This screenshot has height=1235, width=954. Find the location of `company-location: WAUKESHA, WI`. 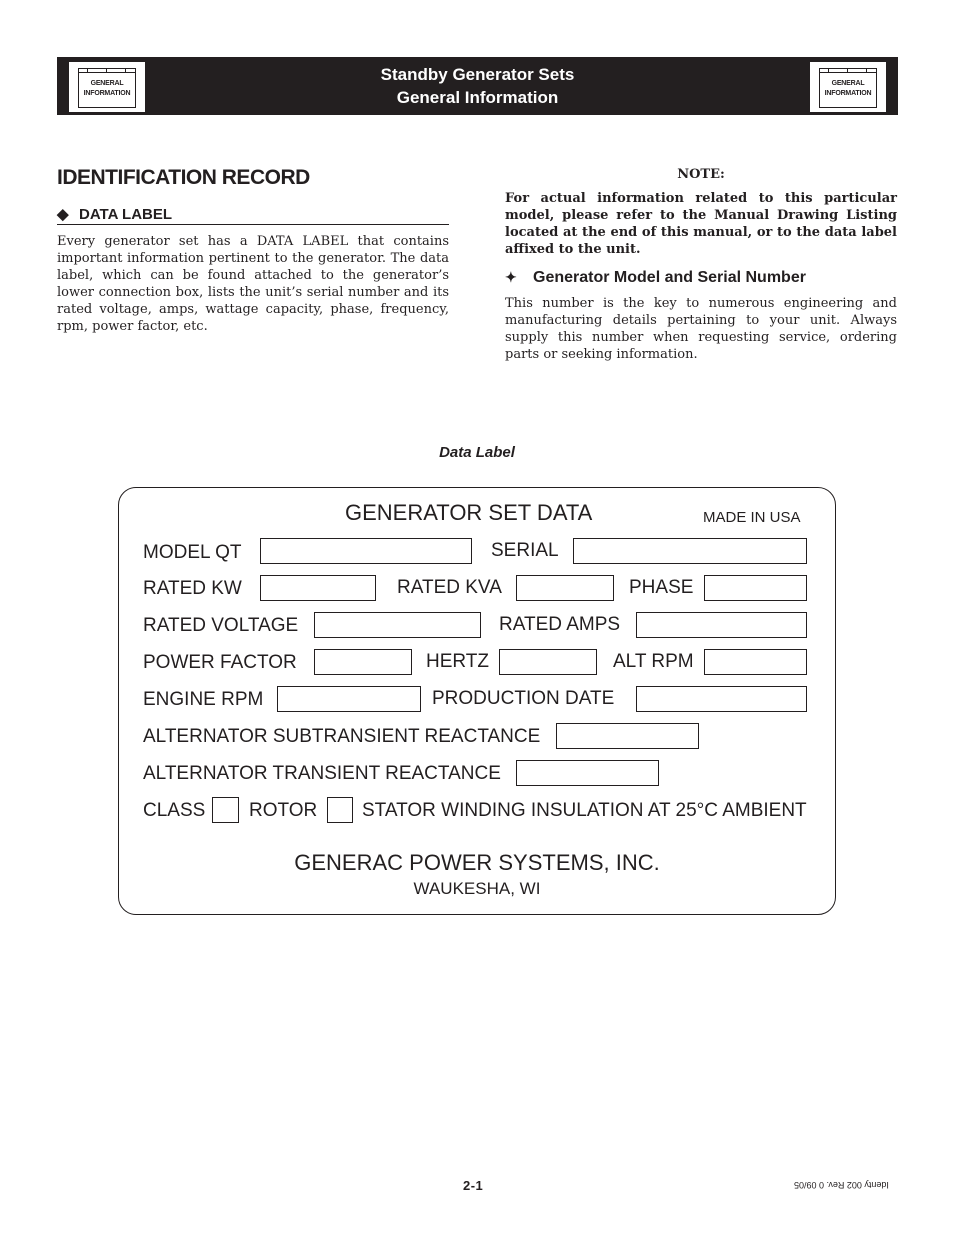

company-location: WAUKESHA, WI is located at coordinates (477, 888).